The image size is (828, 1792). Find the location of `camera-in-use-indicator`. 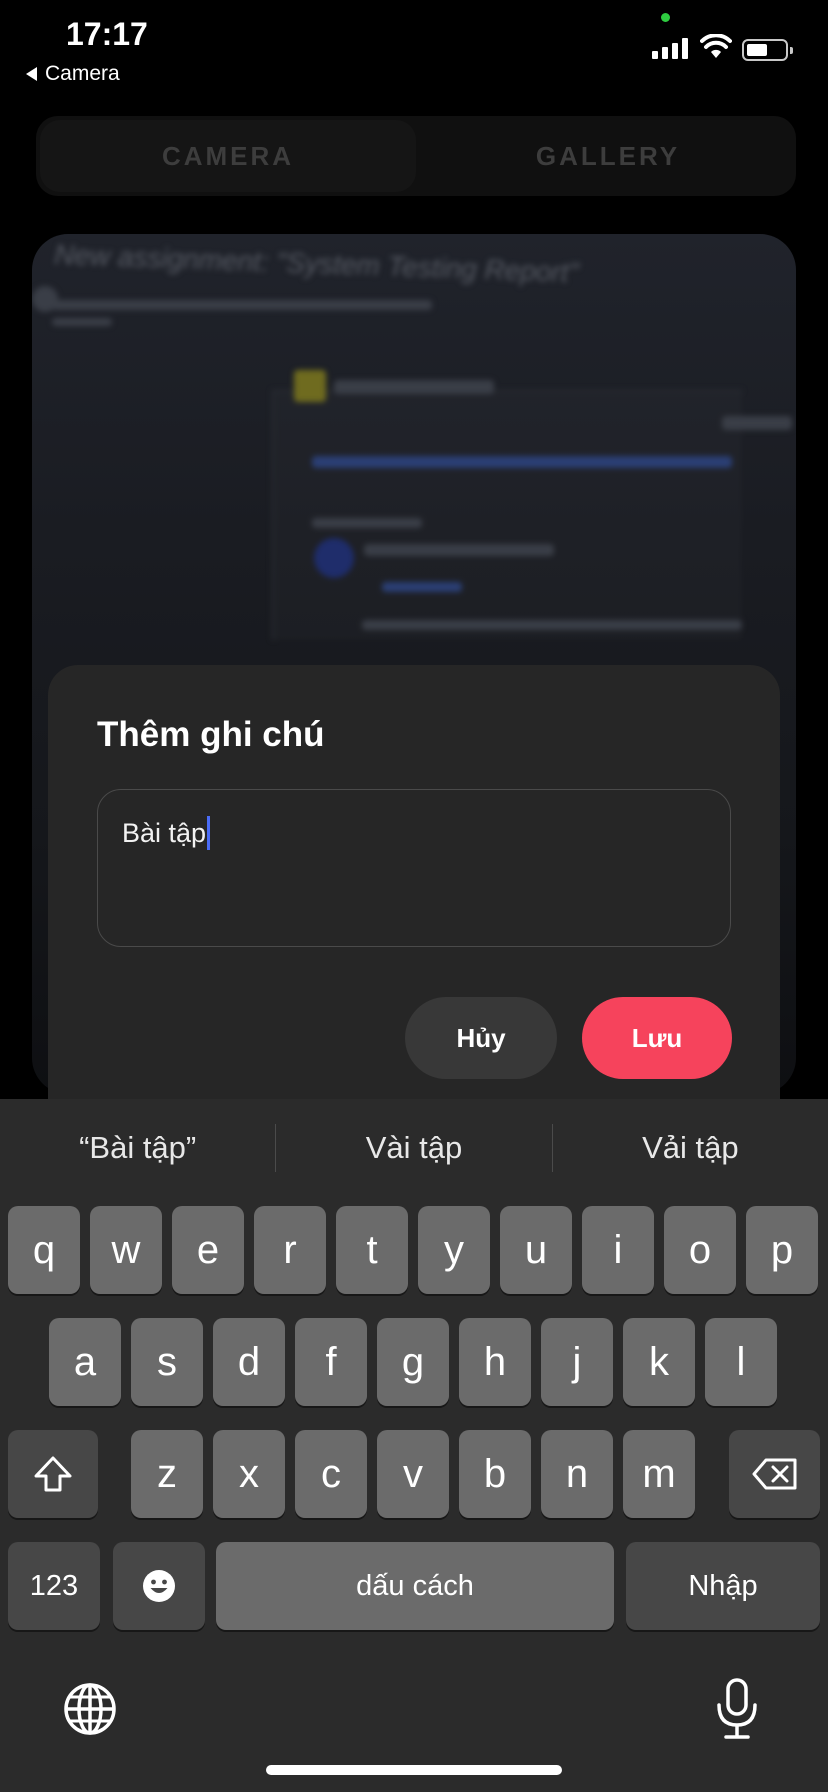

camera-in-use-indicator is located at coordinates (665, 17).